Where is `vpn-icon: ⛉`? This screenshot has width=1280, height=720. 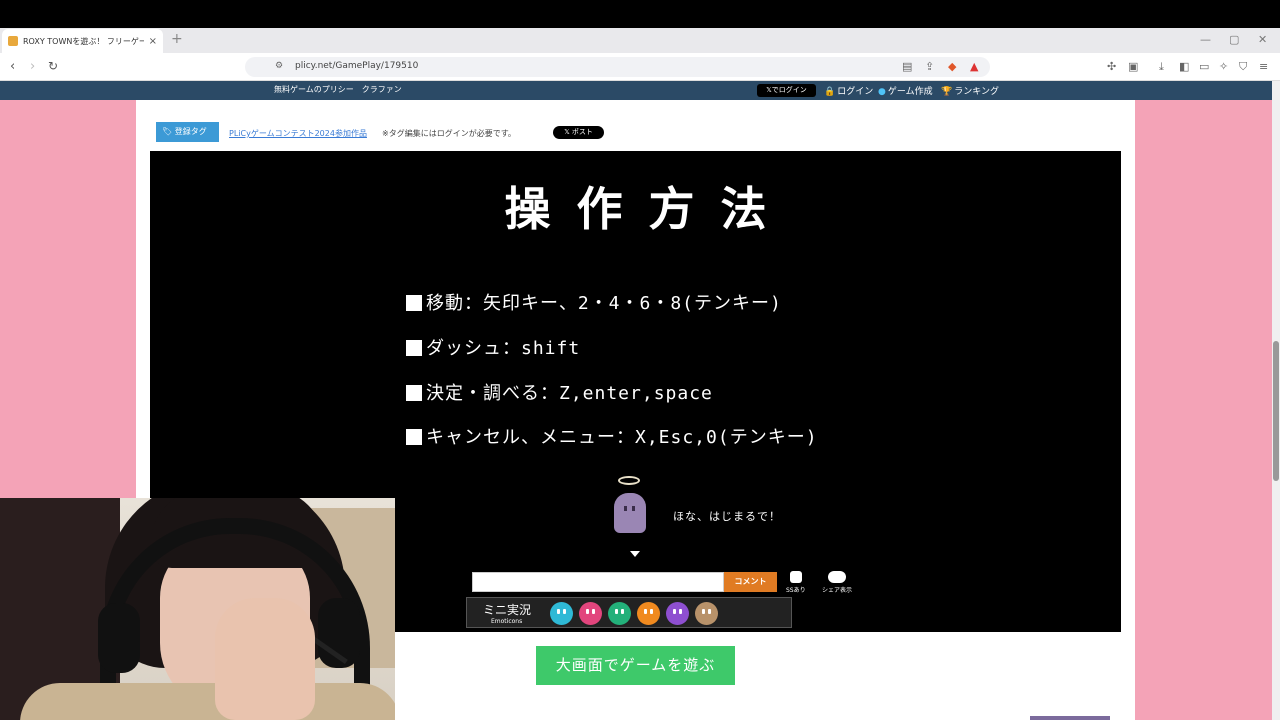
vpn-icon: ⛉ is located at coordinates (1243, 67).